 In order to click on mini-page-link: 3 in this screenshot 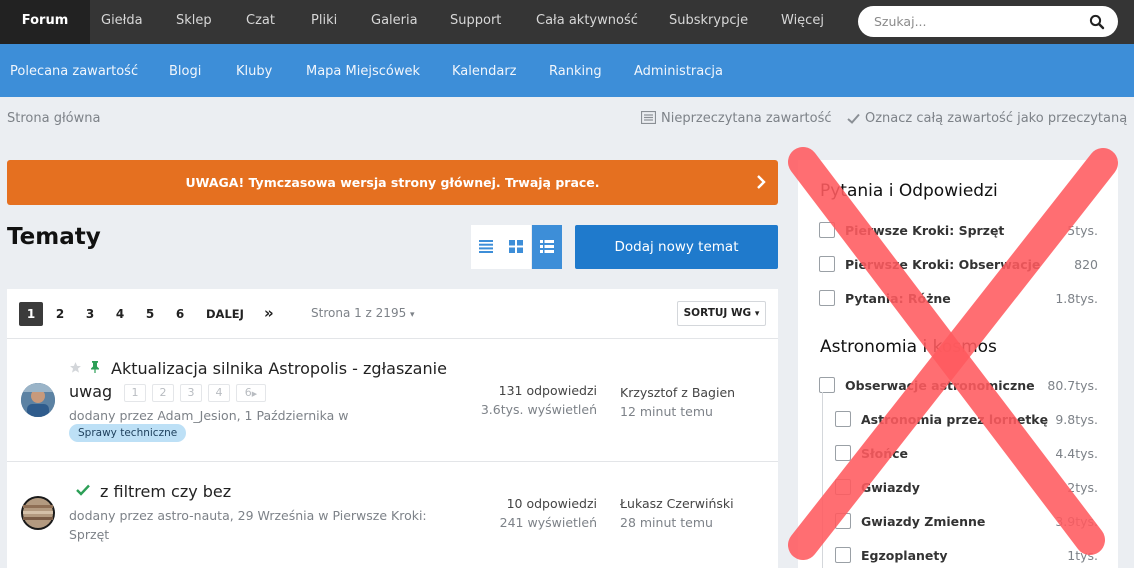, I will do `click(191, 393)`.